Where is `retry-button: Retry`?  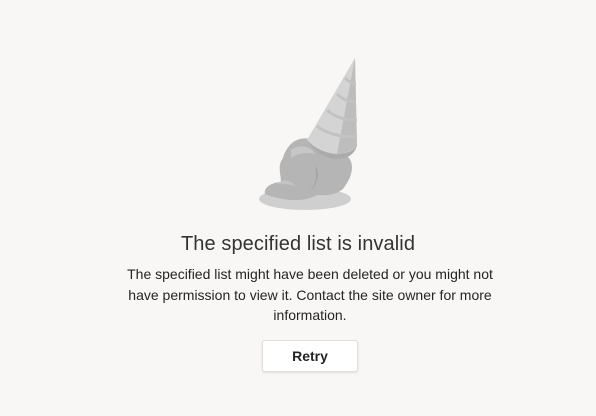
retry-button: Retry is located at coordinates (310, 356).